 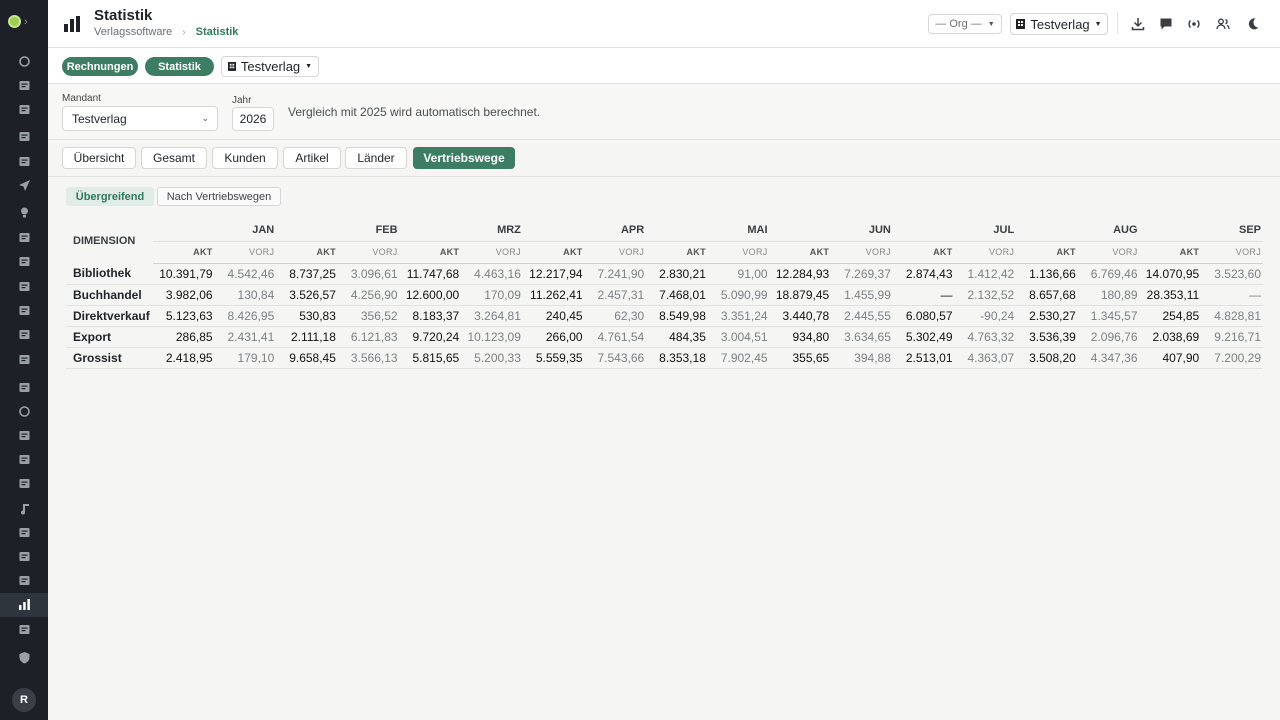 What do you see at coordinates (615, 316) in the screenshot?
I see `vorj-cell: 62,30` at bounding box center [615, 316].